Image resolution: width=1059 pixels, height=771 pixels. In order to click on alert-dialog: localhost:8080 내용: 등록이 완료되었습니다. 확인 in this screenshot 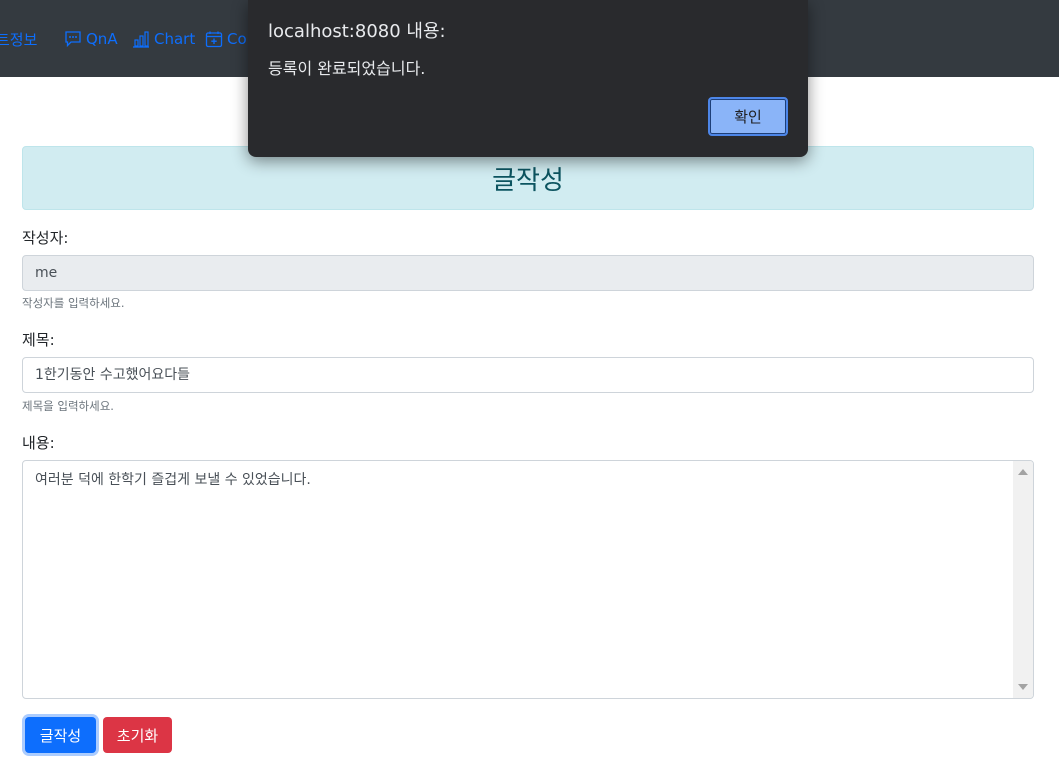, I will do `click(528, 78)`.